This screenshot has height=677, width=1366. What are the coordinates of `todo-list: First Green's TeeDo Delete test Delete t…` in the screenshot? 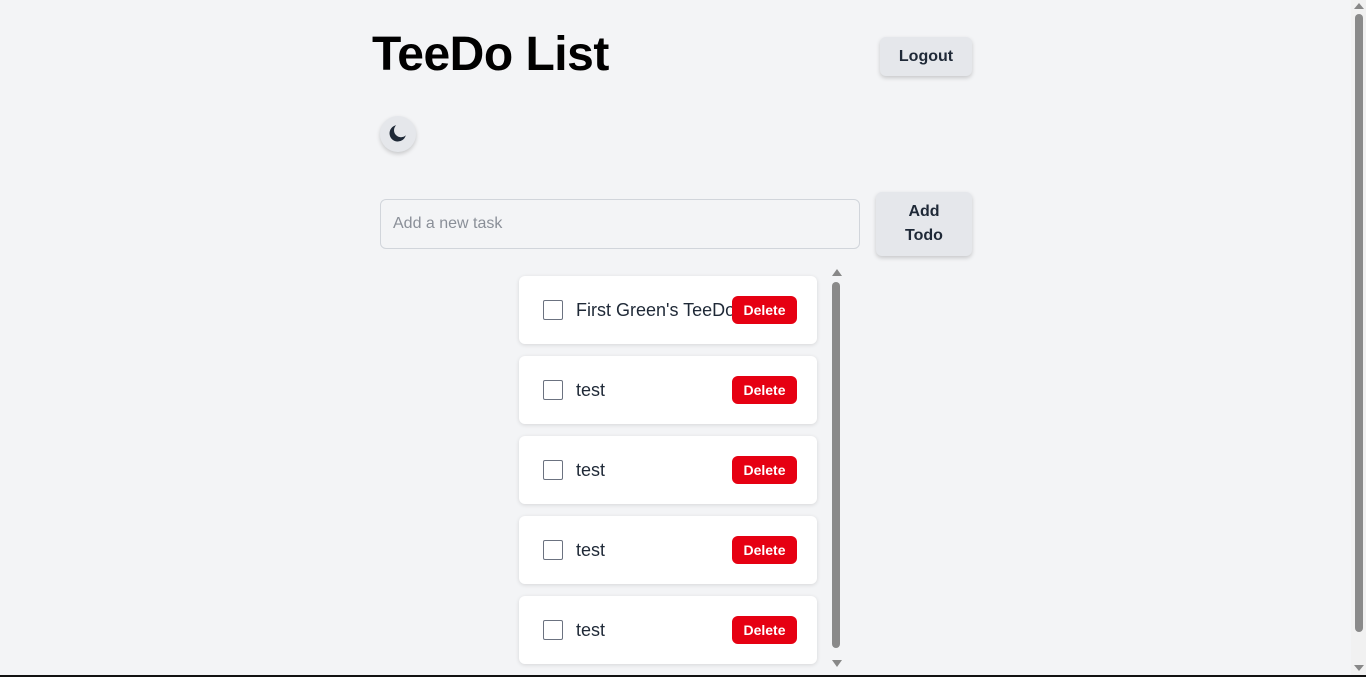 It's located at (668, 476).